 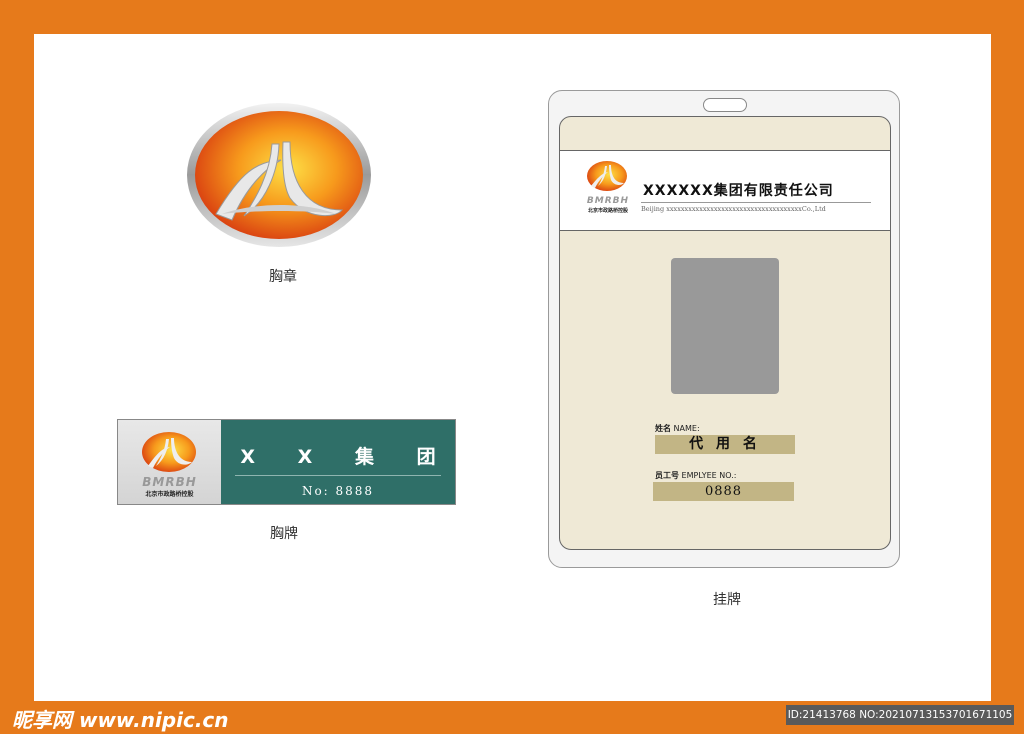 I want to click on name-label-cn: 姓名, so click(x=663, y=428).